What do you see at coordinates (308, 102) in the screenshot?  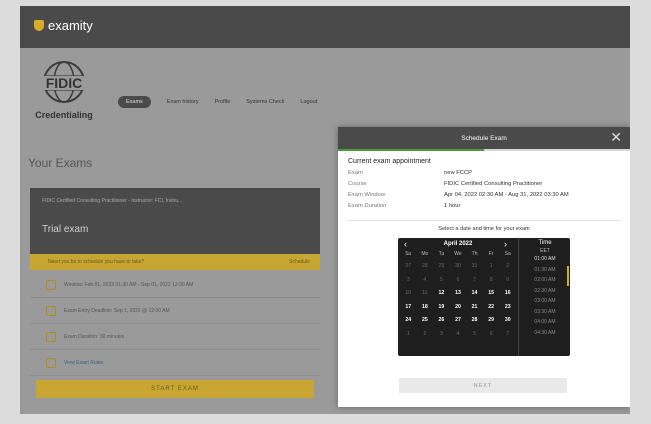 I see `nav-item-logout: Logout` at bounding box center [308, 102].